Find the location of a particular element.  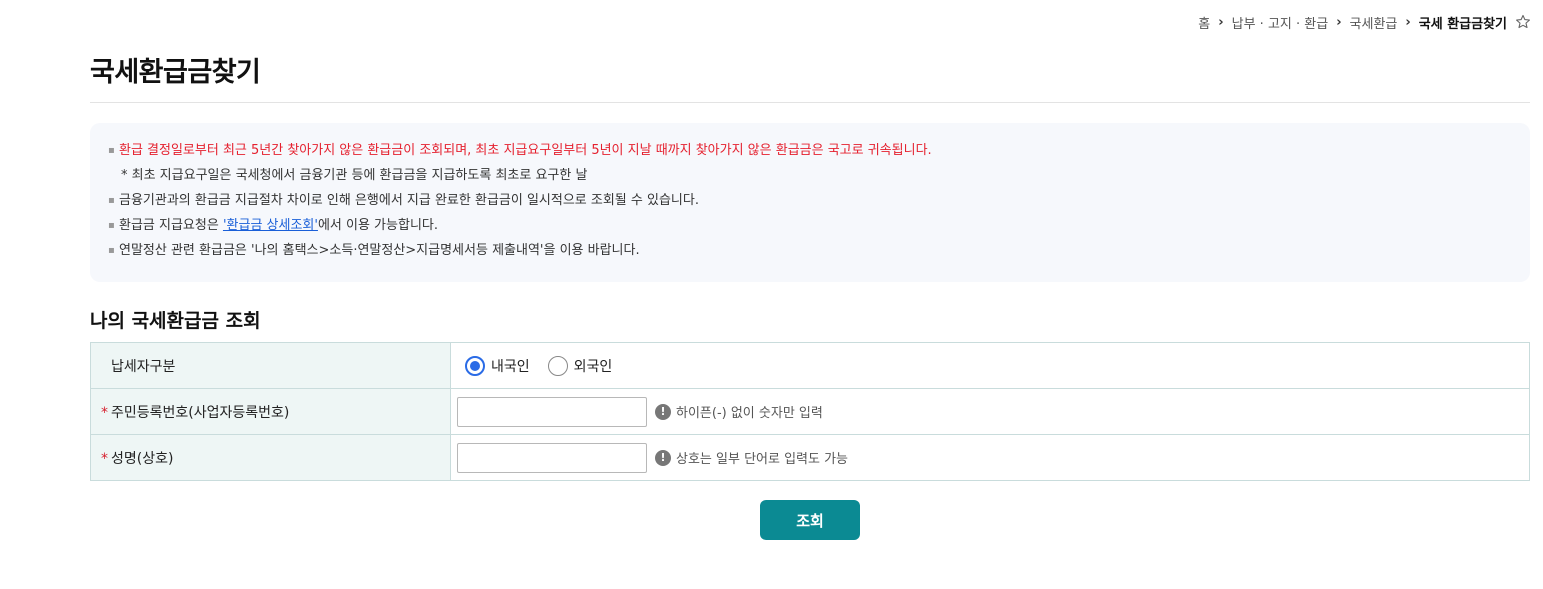

breadcrumb-payment: 납부 · 고지 · 환급 is located at coordinates (1280, 22).